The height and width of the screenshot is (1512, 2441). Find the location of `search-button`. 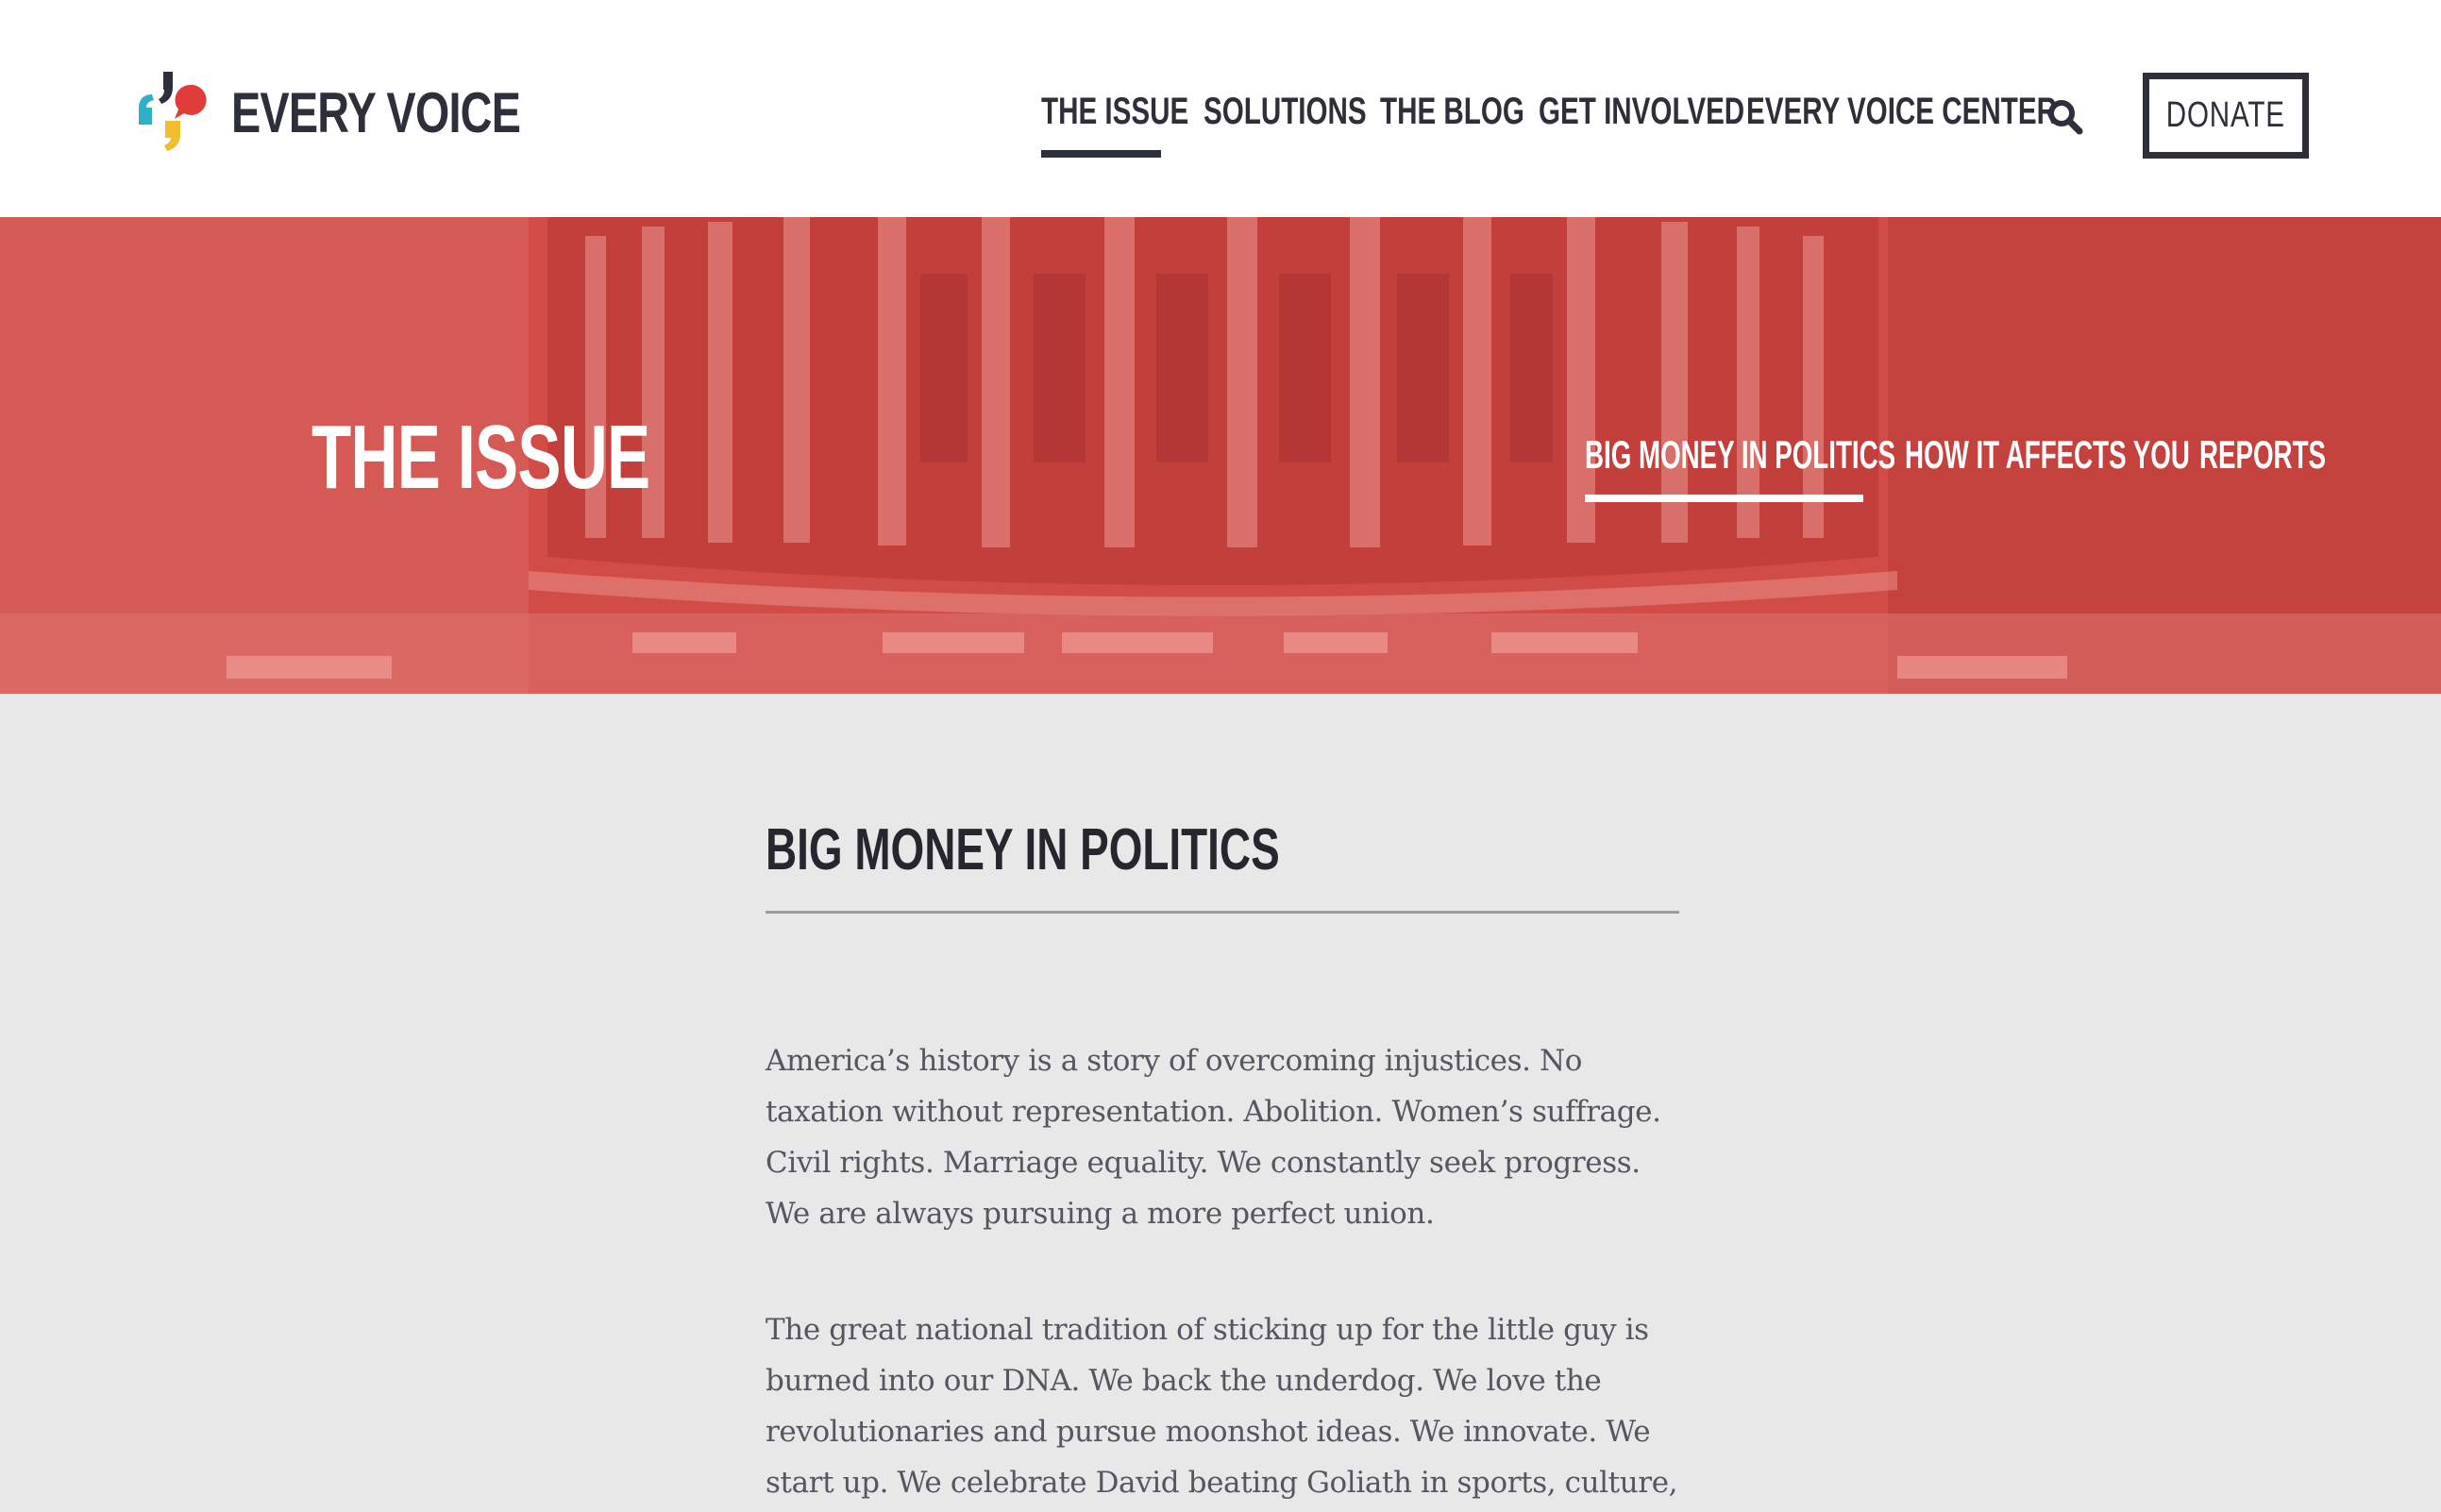

search-button is located at coordinates (2065, 117).